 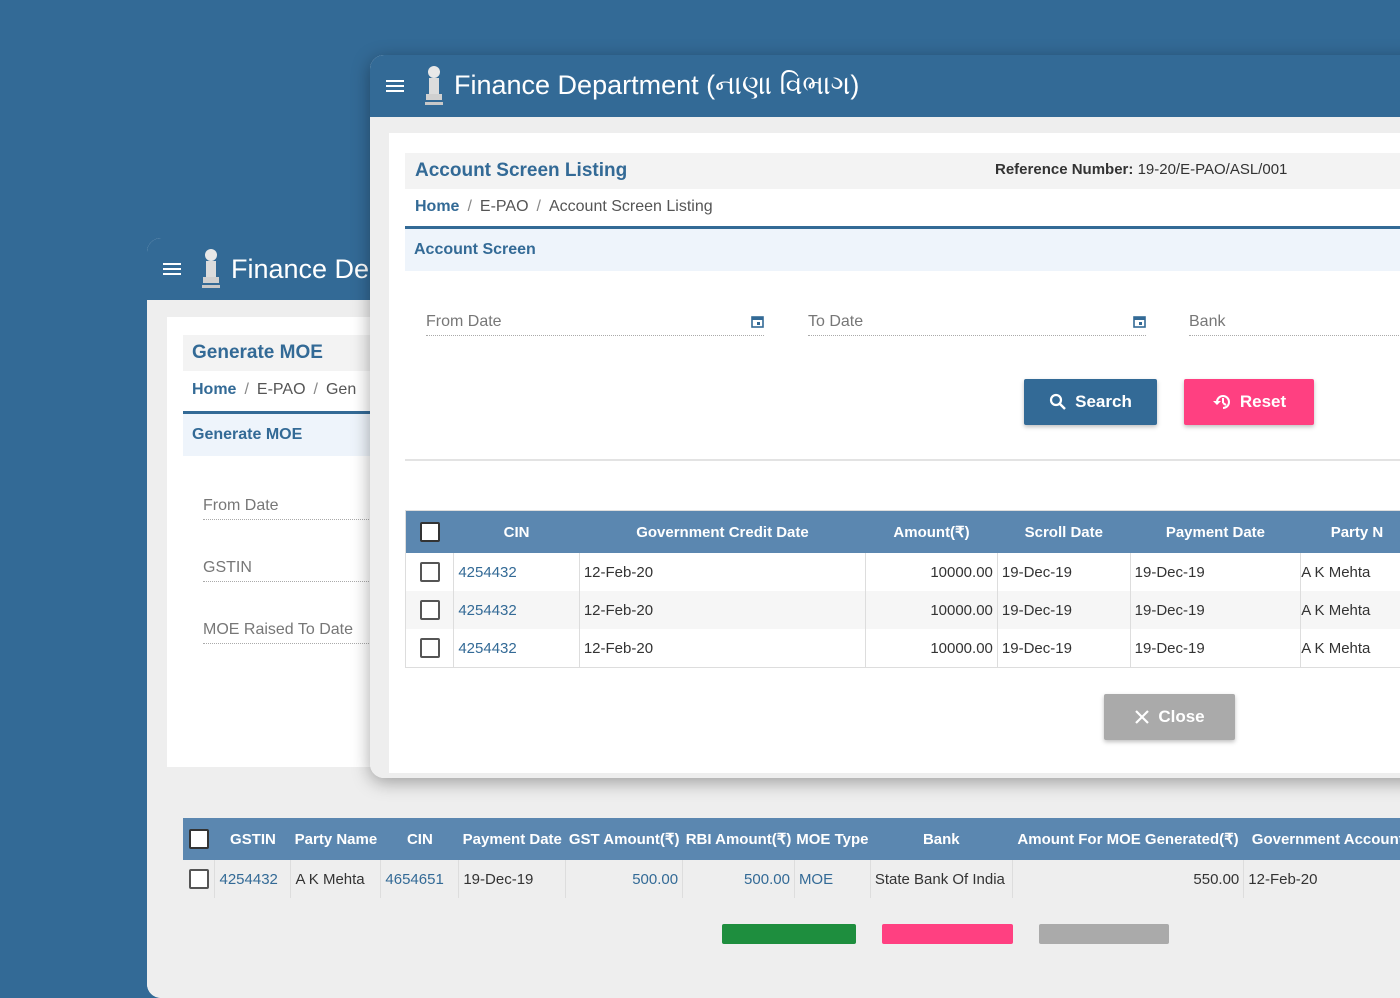 What do you see at coordinates (1322, 839) in the screenshot?
I see `col-govt-account: Government Account` at bounding box center [1322, 839].